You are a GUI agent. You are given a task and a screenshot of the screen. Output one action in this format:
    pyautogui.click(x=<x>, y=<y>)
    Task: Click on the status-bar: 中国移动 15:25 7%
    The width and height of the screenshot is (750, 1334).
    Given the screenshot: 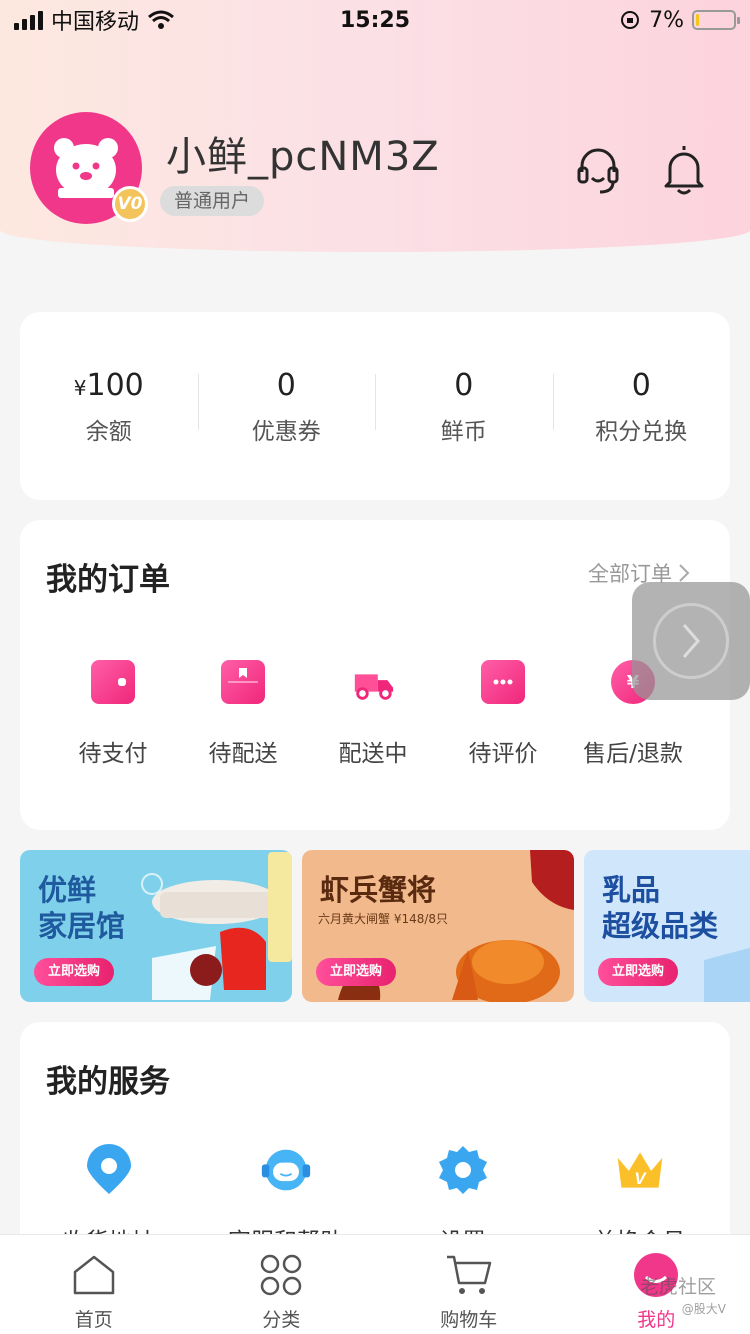 What is the action you would take?
    pyautogui.click(x=375, y=20)
    